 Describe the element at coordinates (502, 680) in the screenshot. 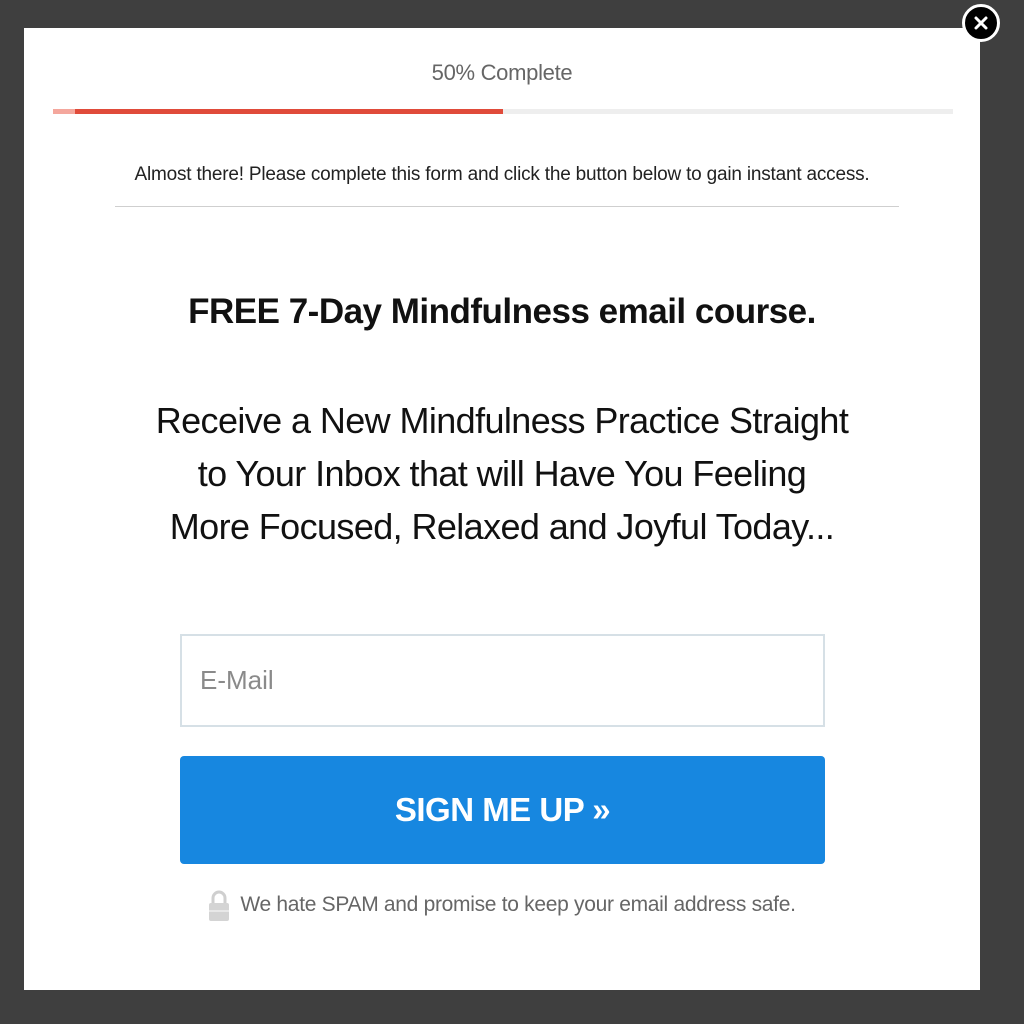

I see `email-field` at that location.